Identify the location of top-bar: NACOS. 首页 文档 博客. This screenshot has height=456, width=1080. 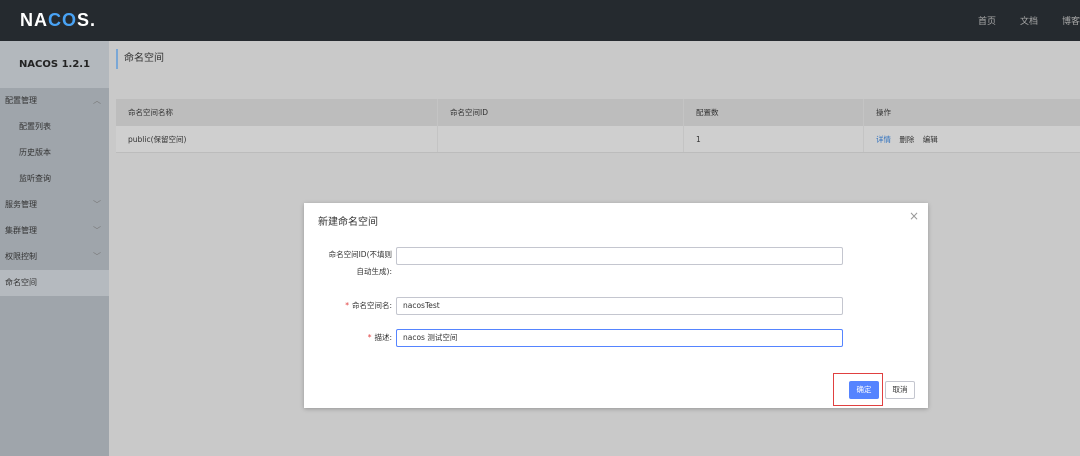
(540, 20).